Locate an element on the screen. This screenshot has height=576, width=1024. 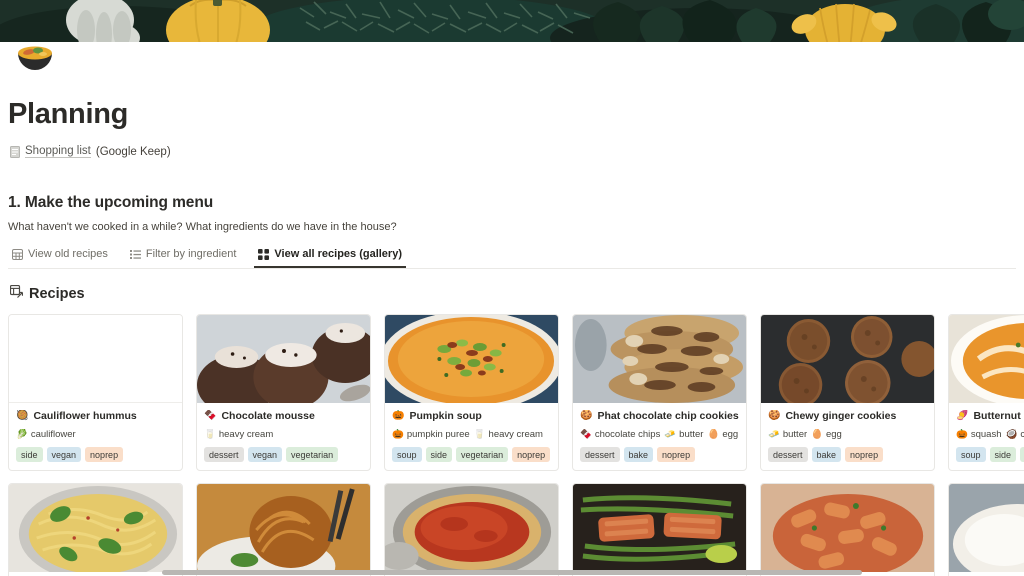
ingredient-label: cocon is located at coordinates (1022, 434).